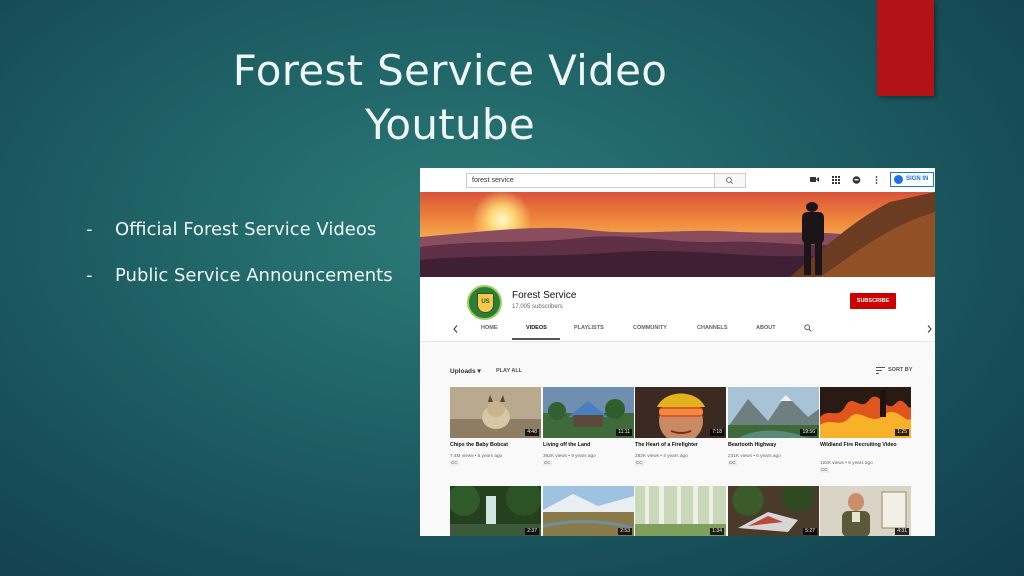  I want to click on sort-icon, so click(880, 370).